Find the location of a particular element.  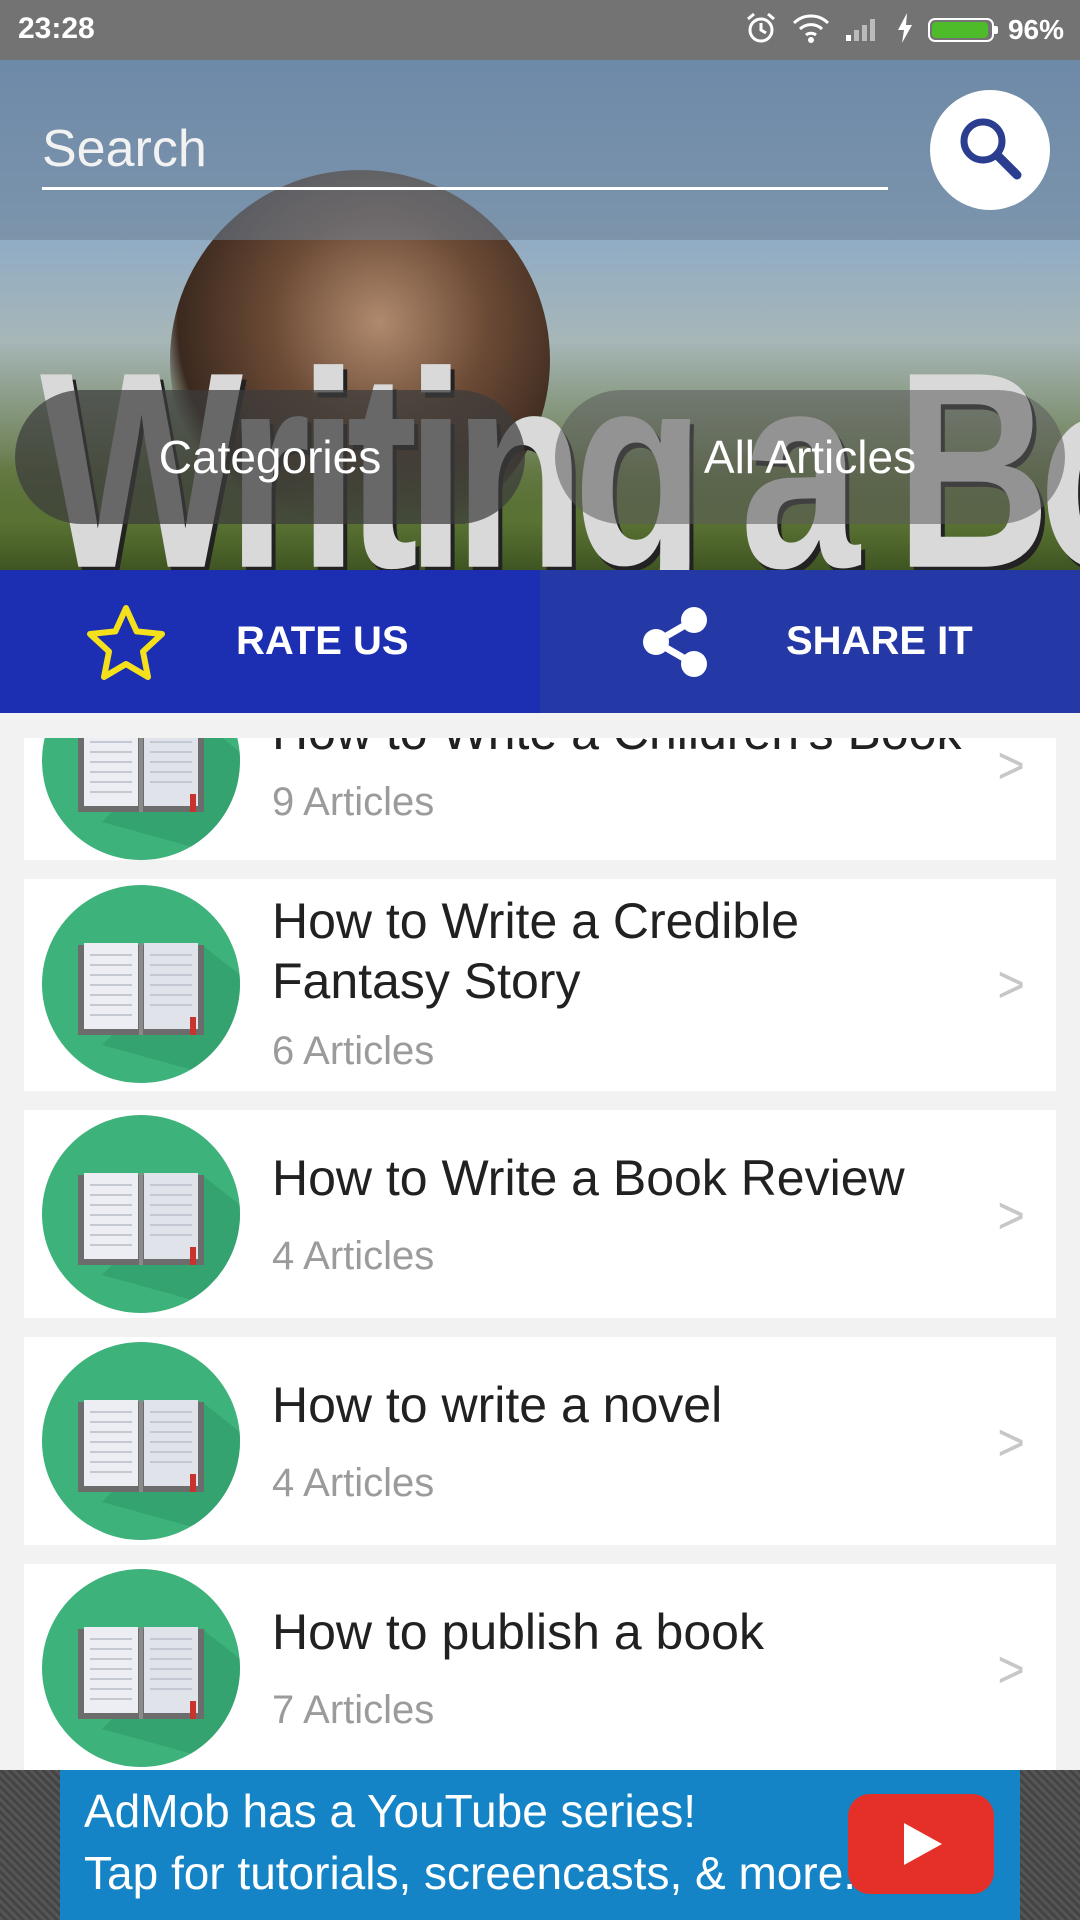

categories-button: Categories is located at coordinates (270, 457).